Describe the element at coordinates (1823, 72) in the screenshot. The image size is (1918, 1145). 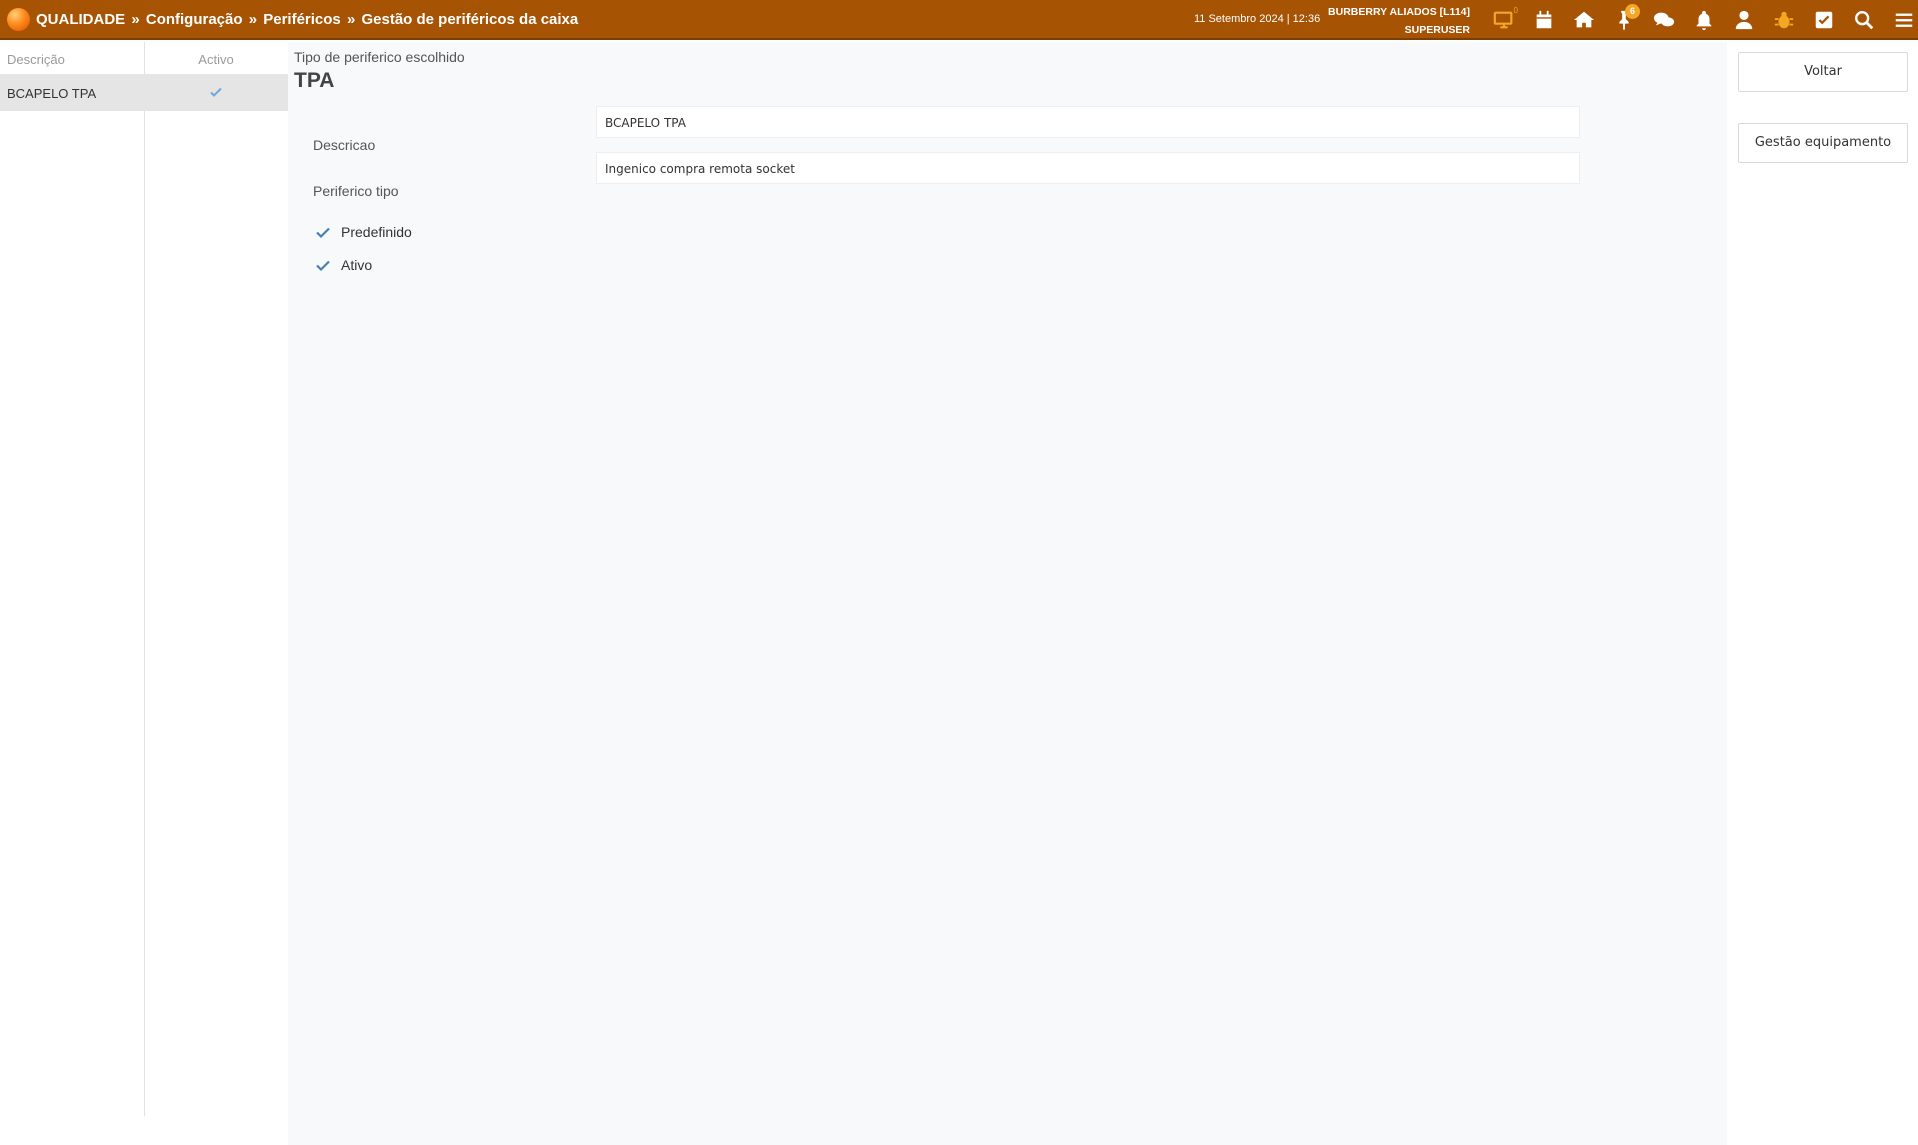
I see `back-button: Voltar` at that location.